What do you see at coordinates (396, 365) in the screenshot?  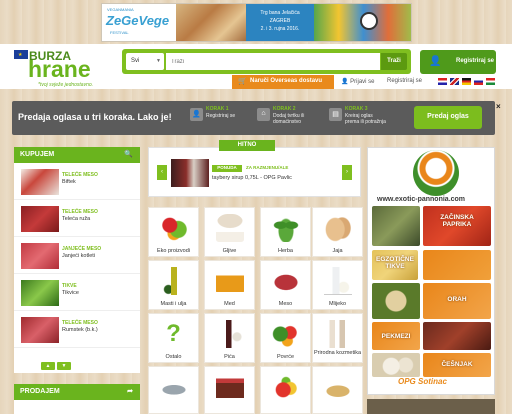 I see `ad-garlic-image` at bounding box center [396, 365].